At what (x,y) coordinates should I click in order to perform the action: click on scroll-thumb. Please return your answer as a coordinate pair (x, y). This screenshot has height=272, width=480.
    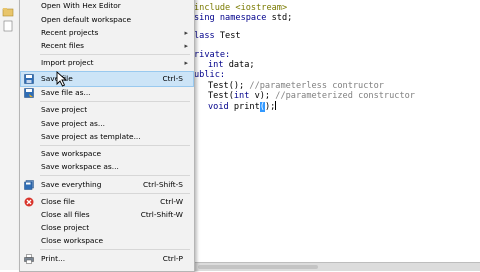
    Looking at the image, I should click on (258, 267).